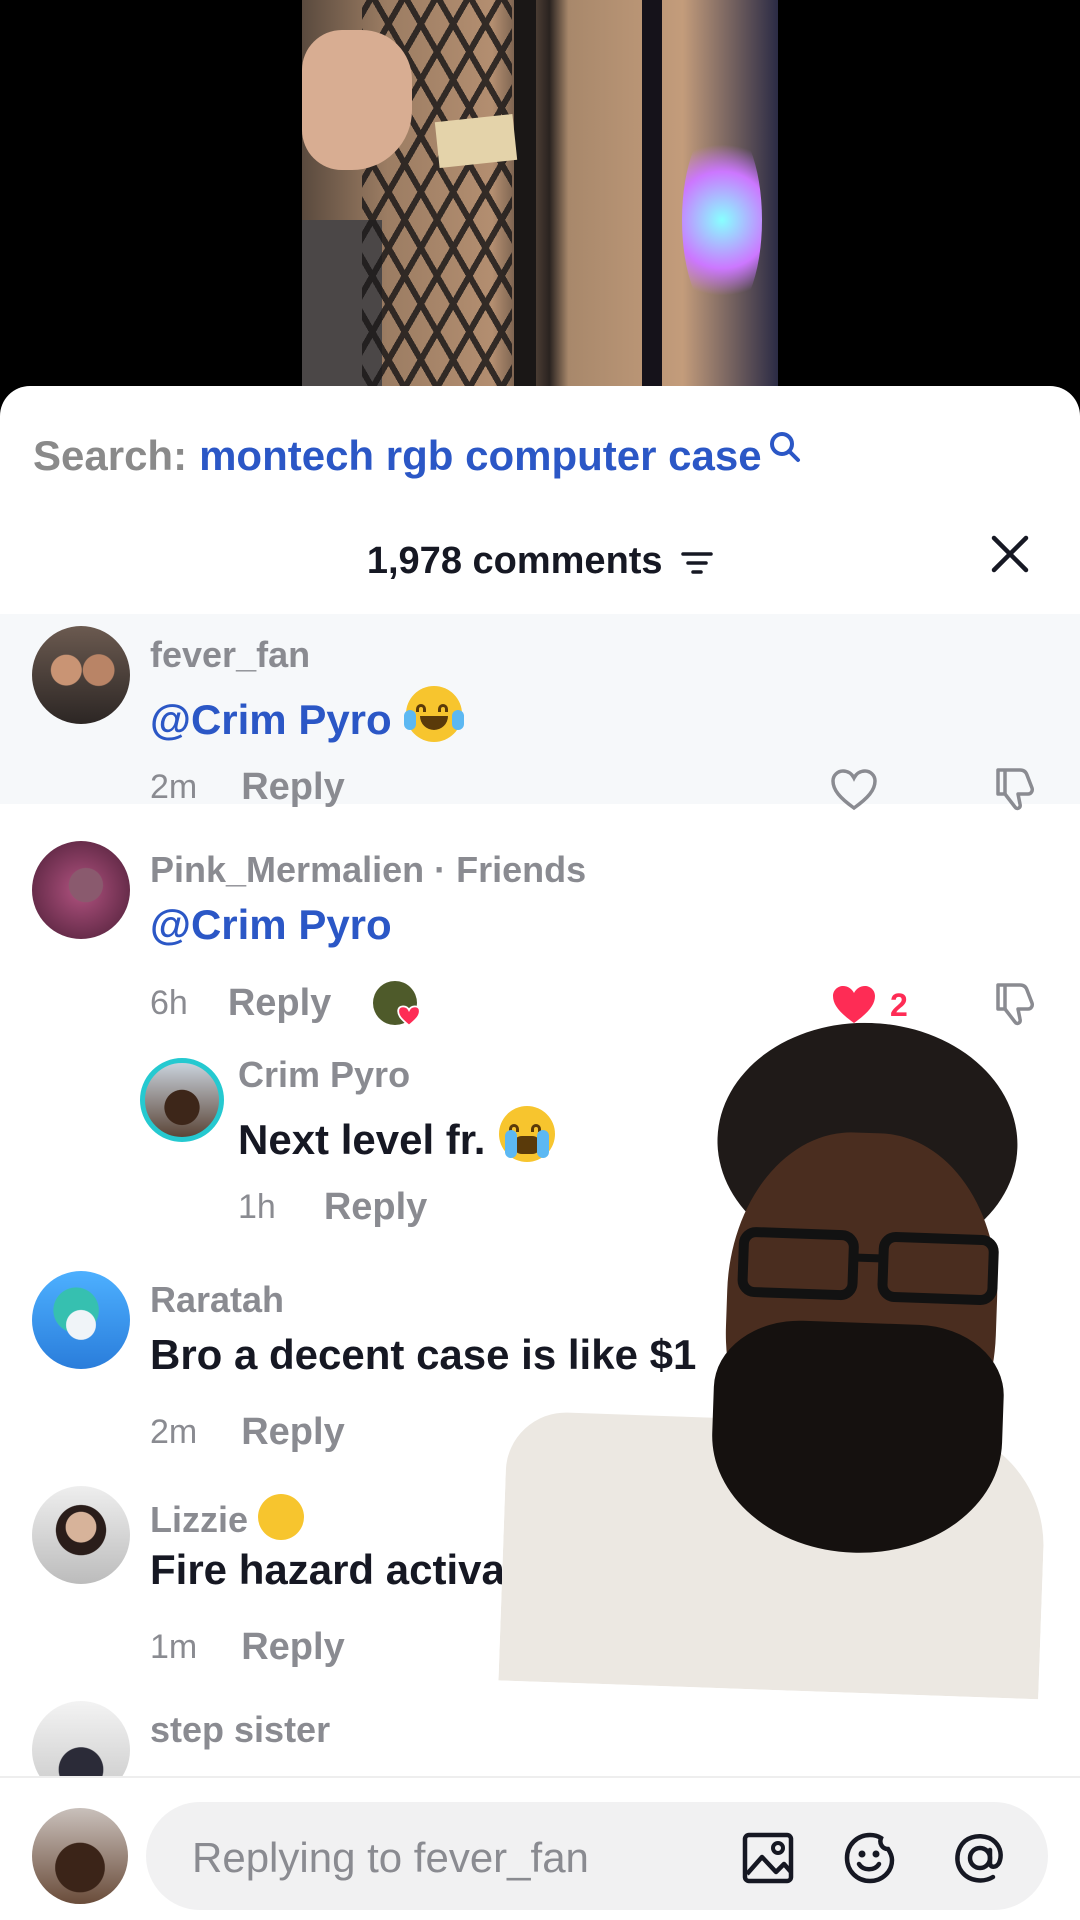  What do you see at coordinates (368, 870) in the screenshot?
I see `comment-username: Pink_Mermalien · Friends` at bounding box center [368, 870].